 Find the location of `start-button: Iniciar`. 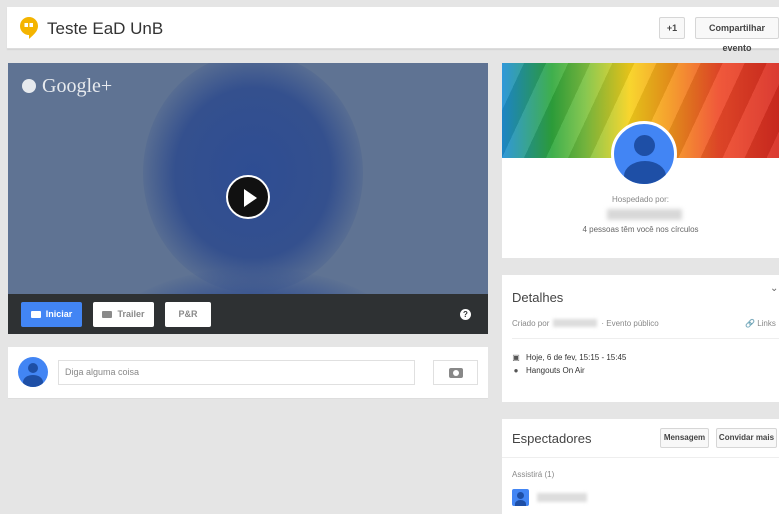

start-button: Iniciar is located at coordinates (51, 314).